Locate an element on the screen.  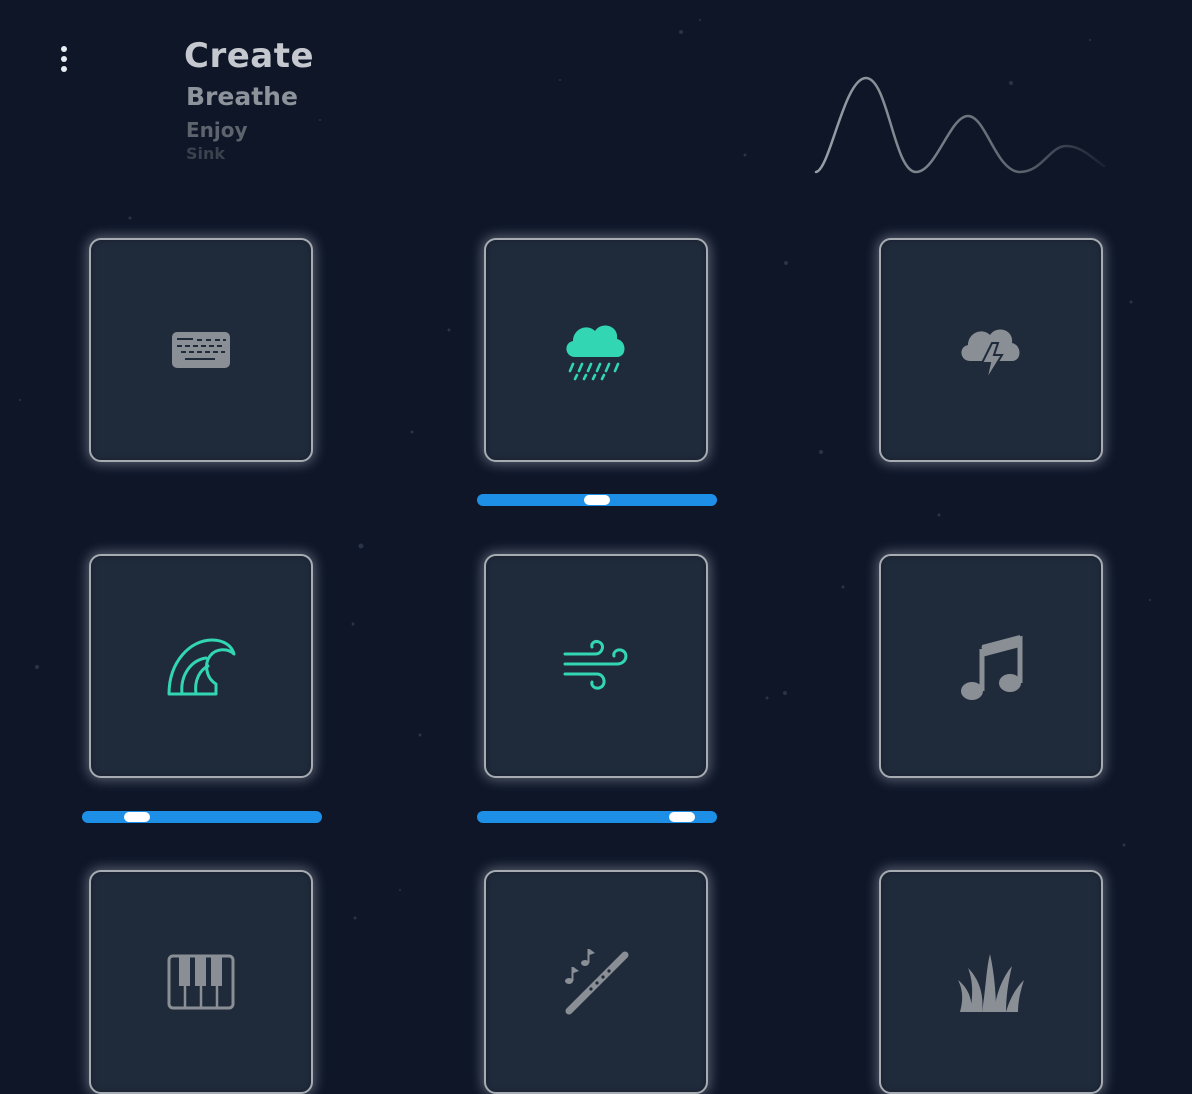
cloud-rain-icon is located at coordinates (595, 353).